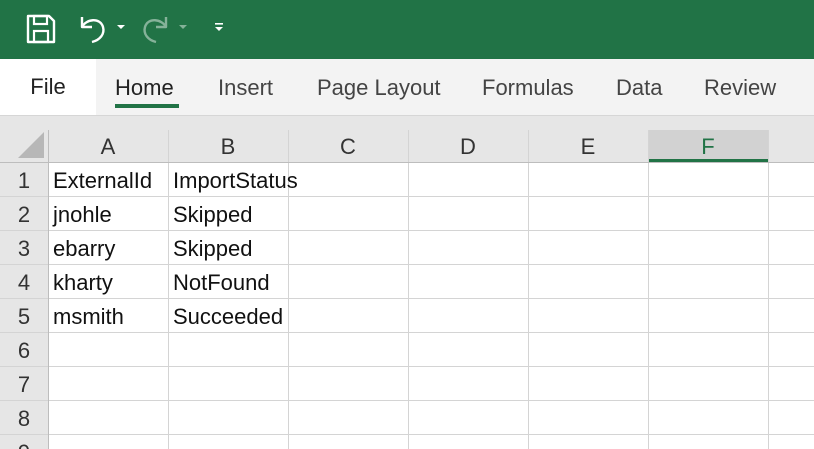  I want to click on tab-file: File, so click(48, 87).